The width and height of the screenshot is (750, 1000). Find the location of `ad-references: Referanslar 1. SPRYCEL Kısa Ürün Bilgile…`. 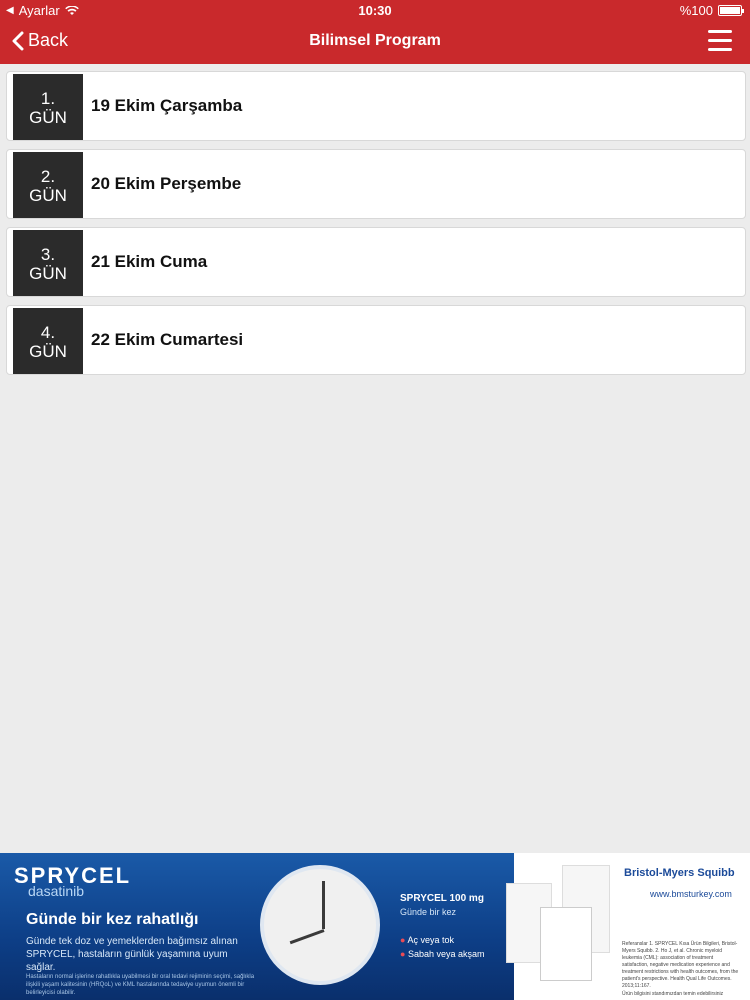

ad-references: Referanslar 1. SPRYCEL Kısa Ürün Bilgile… is located at coordinates (680, 965).